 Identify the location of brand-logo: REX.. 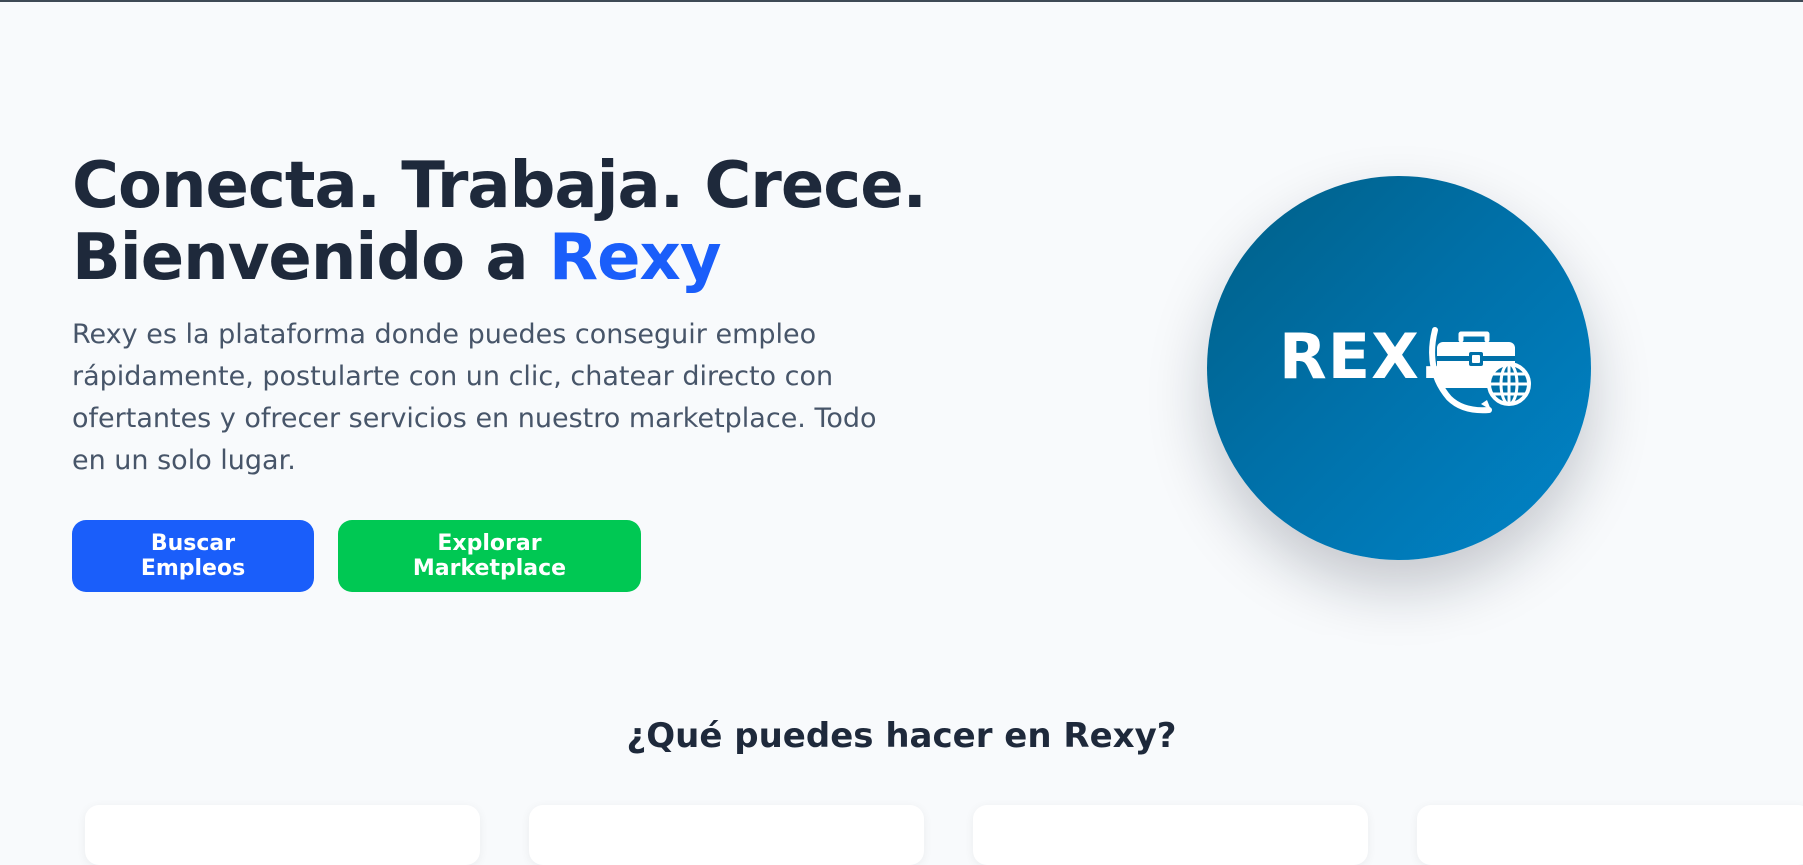
(1399, 368).